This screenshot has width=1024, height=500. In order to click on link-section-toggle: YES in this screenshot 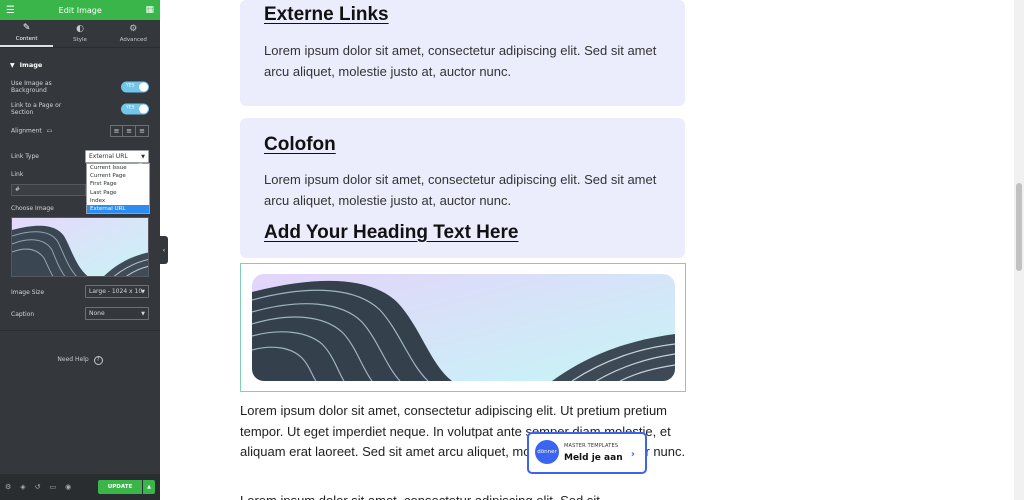, I will do `click(135, 109)`.